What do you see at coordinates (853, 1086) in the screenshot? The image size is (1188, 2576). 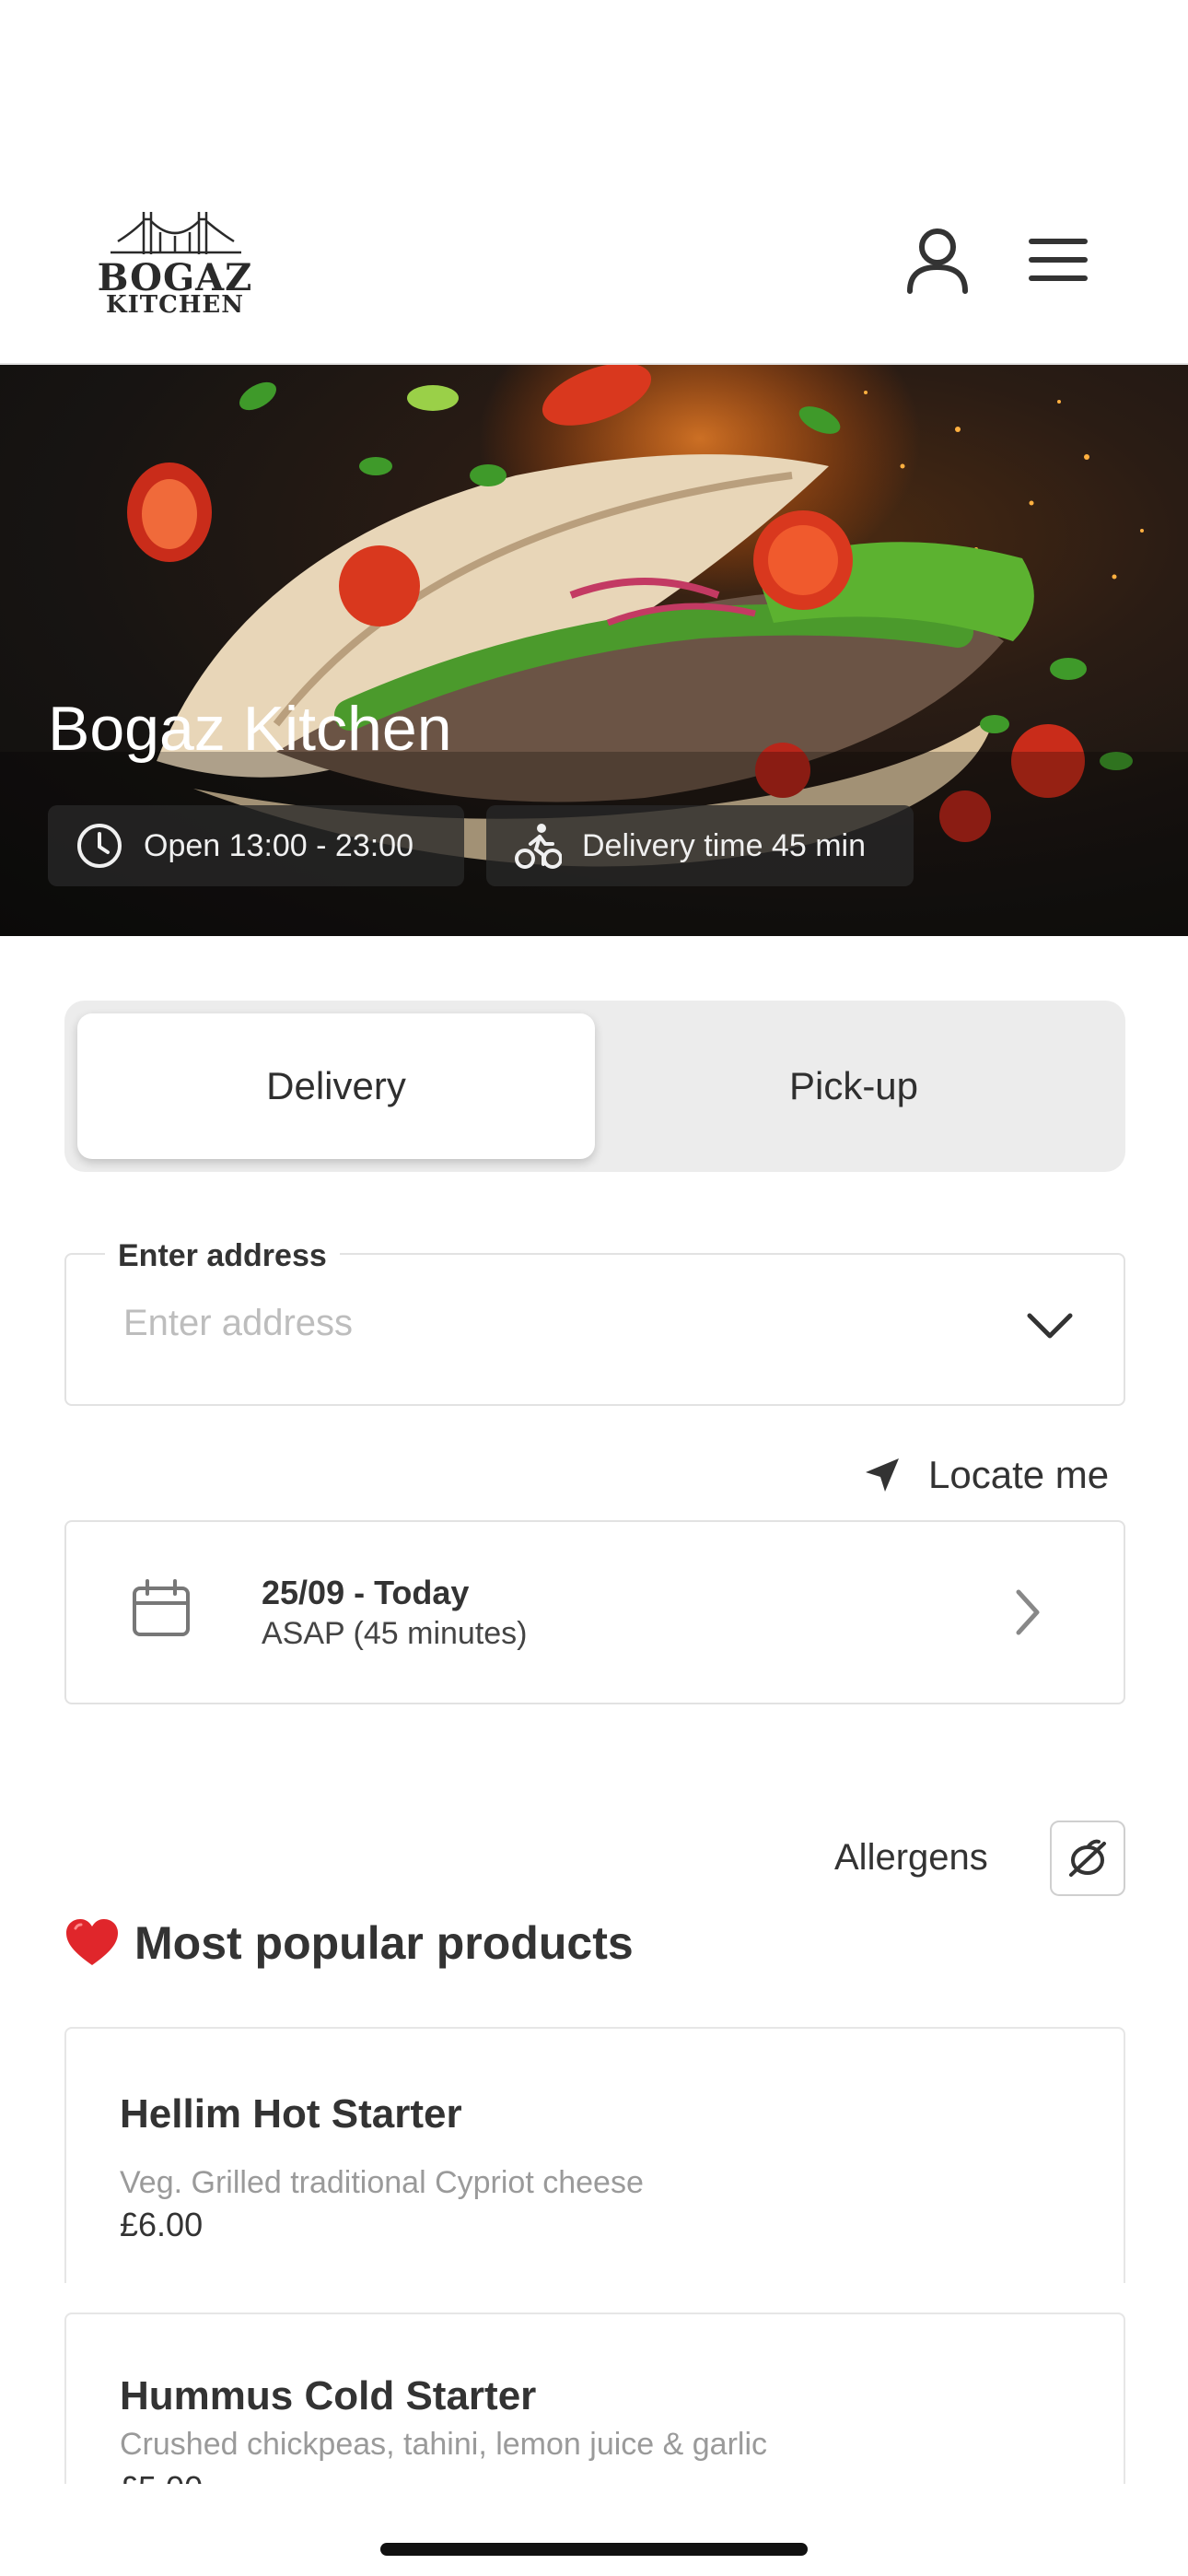 I see `pickup-option: Pick-up` at bounding box center [853, 1086].